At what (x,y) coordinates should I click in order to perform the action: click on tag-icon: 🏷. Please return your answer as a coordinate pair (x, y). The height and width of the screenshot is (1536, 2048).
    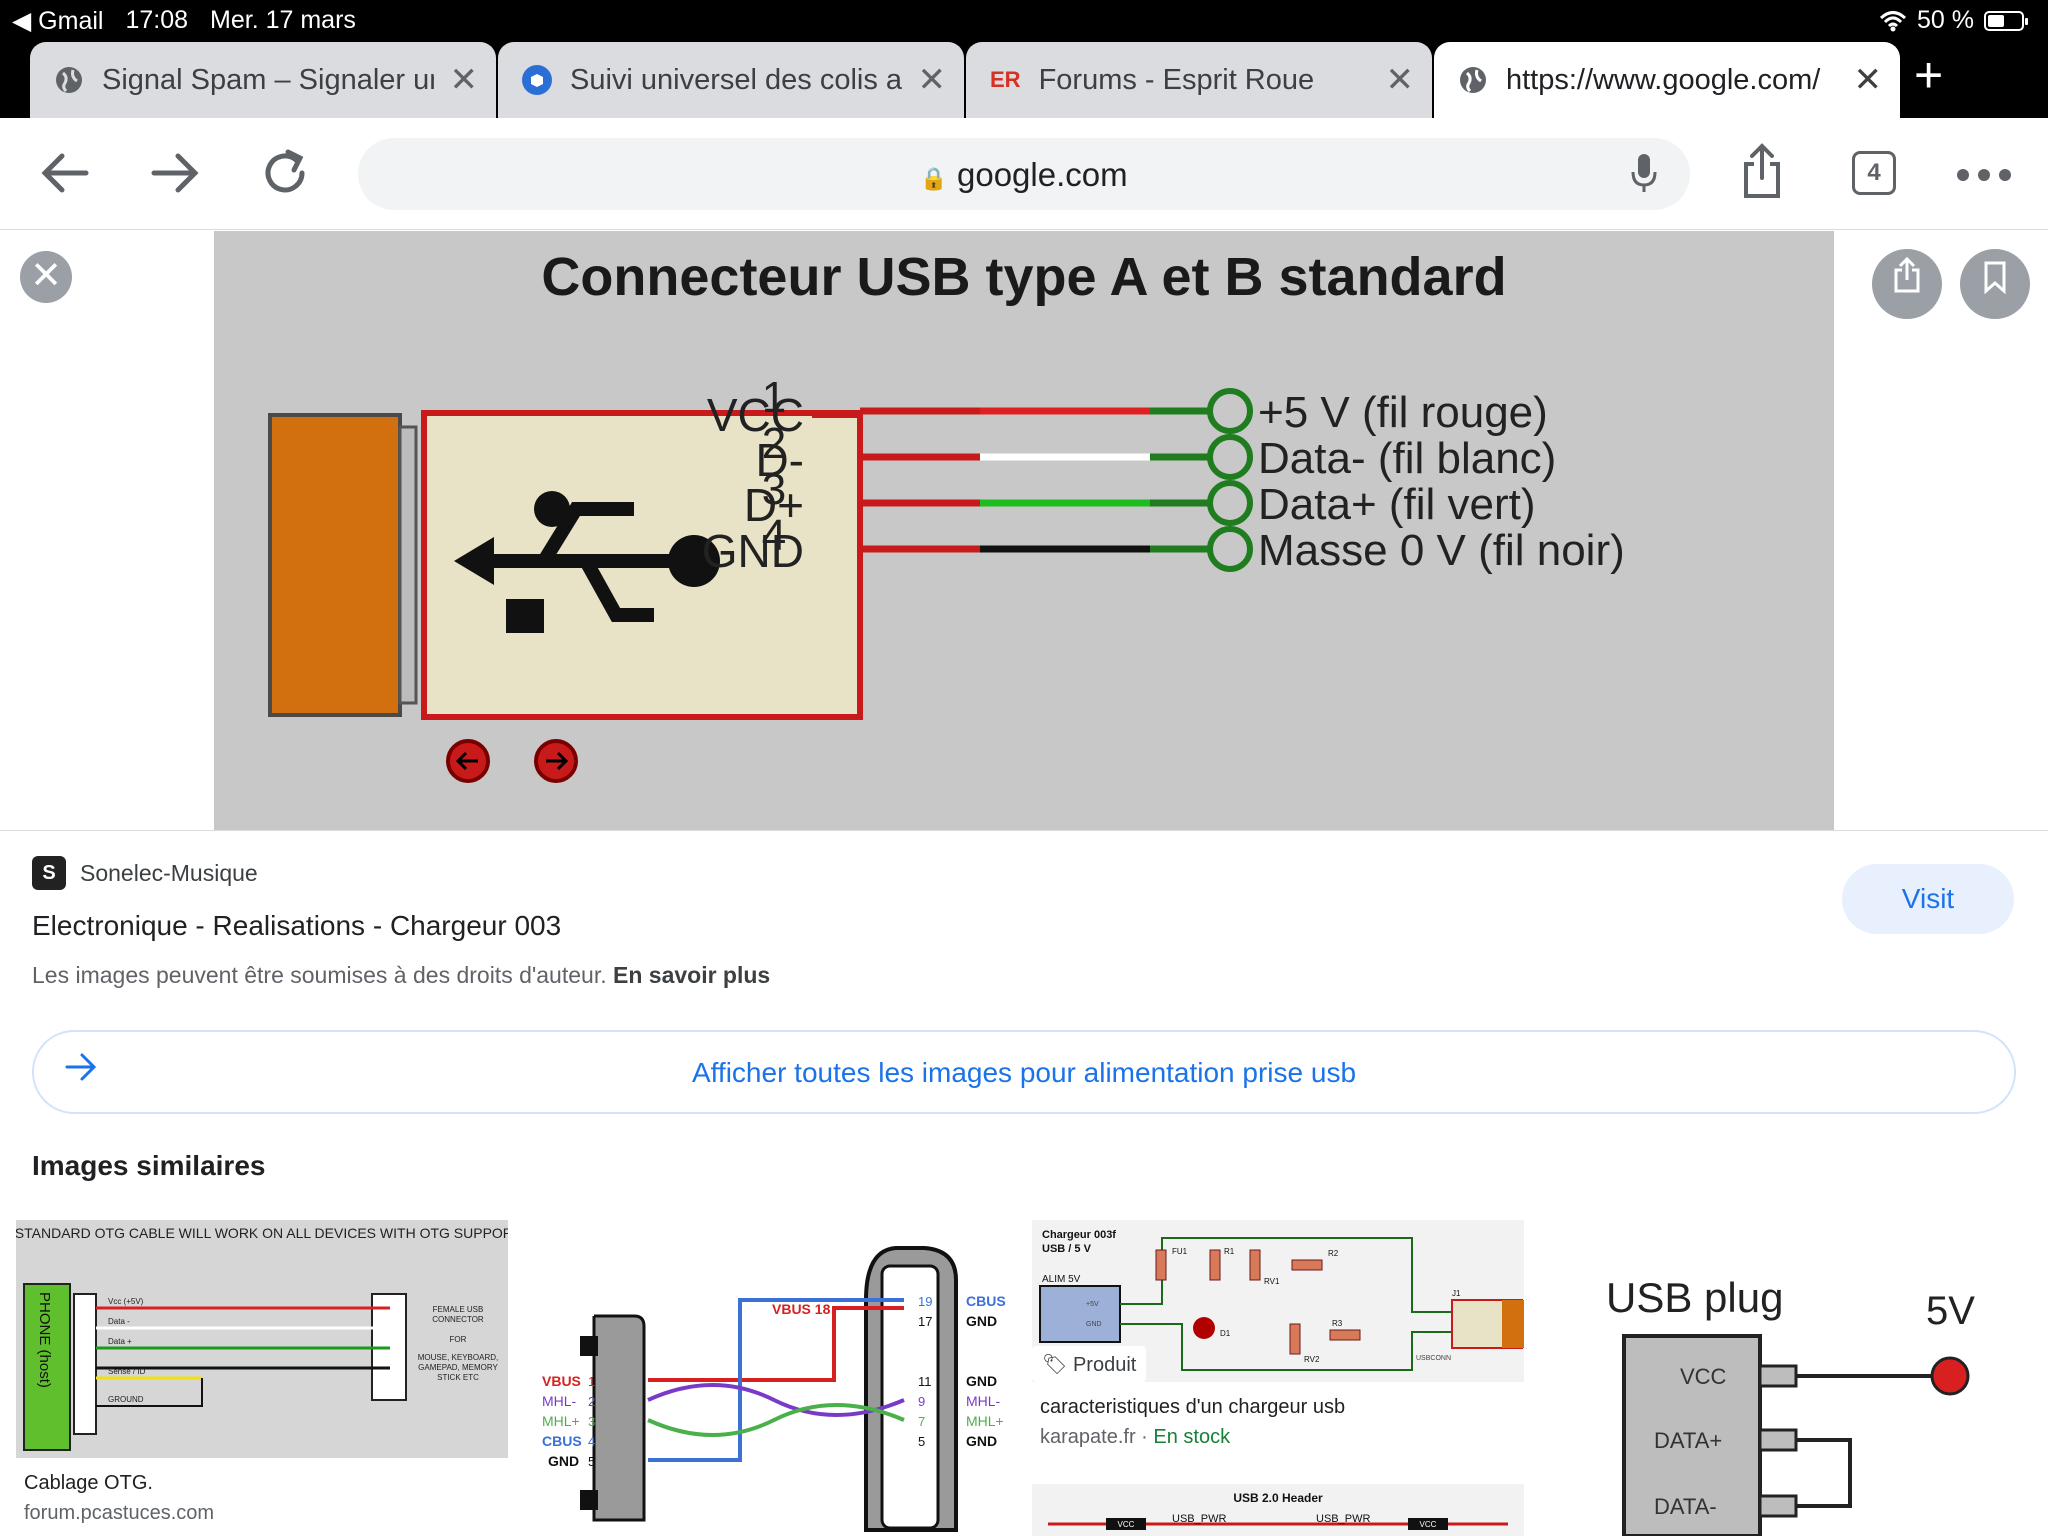
    Looking at the image, I should click on (1055, 1365).